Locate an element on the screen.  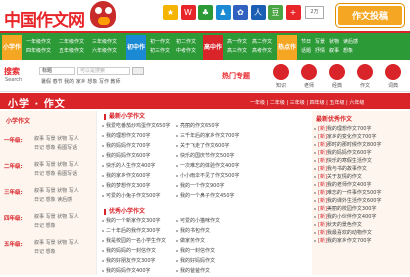
nav-link: 四年级作文 is located at coordinates (38, 51).